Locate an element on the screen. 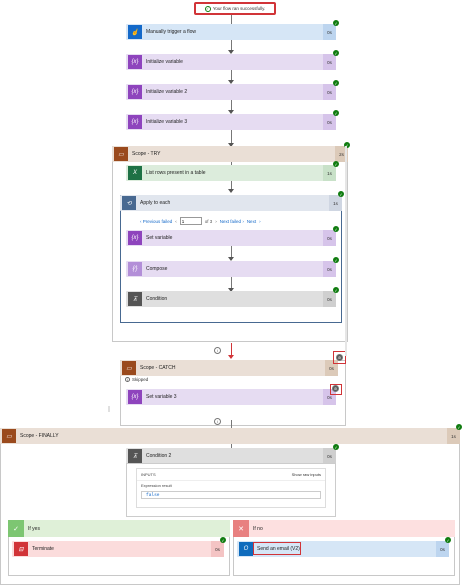  set-variable-label: Set variable is located at coordinates (159, 238).